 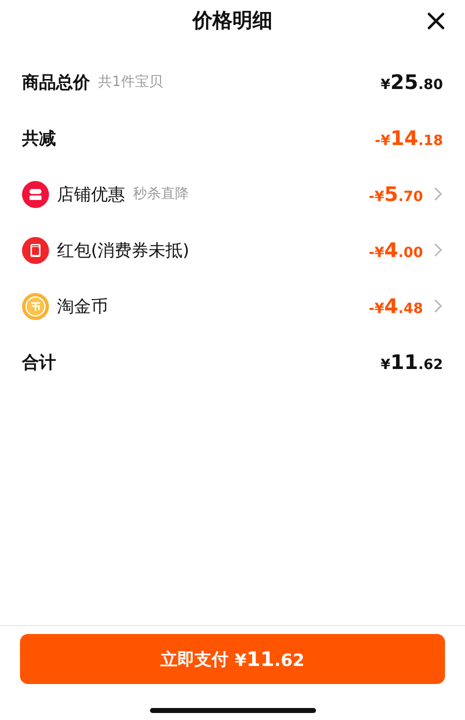 What do you see at coordinates (39, 139) in the screenshot?
I see `row-label: 共减` at bounding box center [39, 139].